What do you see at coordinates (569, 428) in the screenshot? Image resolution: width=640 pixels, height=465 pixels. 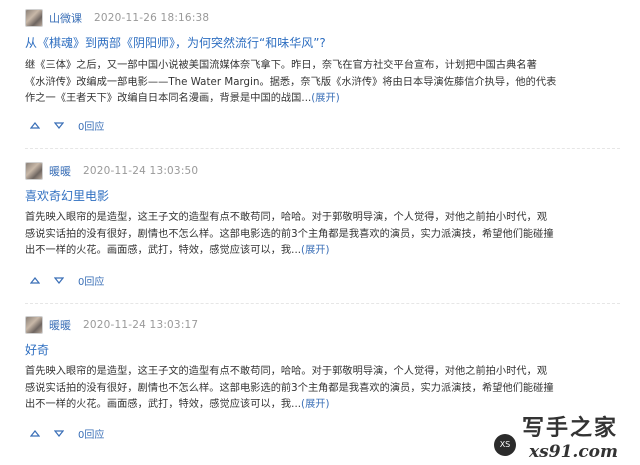 I see `watermark-site-name: 写手之家` at bounding box center [569, 428].